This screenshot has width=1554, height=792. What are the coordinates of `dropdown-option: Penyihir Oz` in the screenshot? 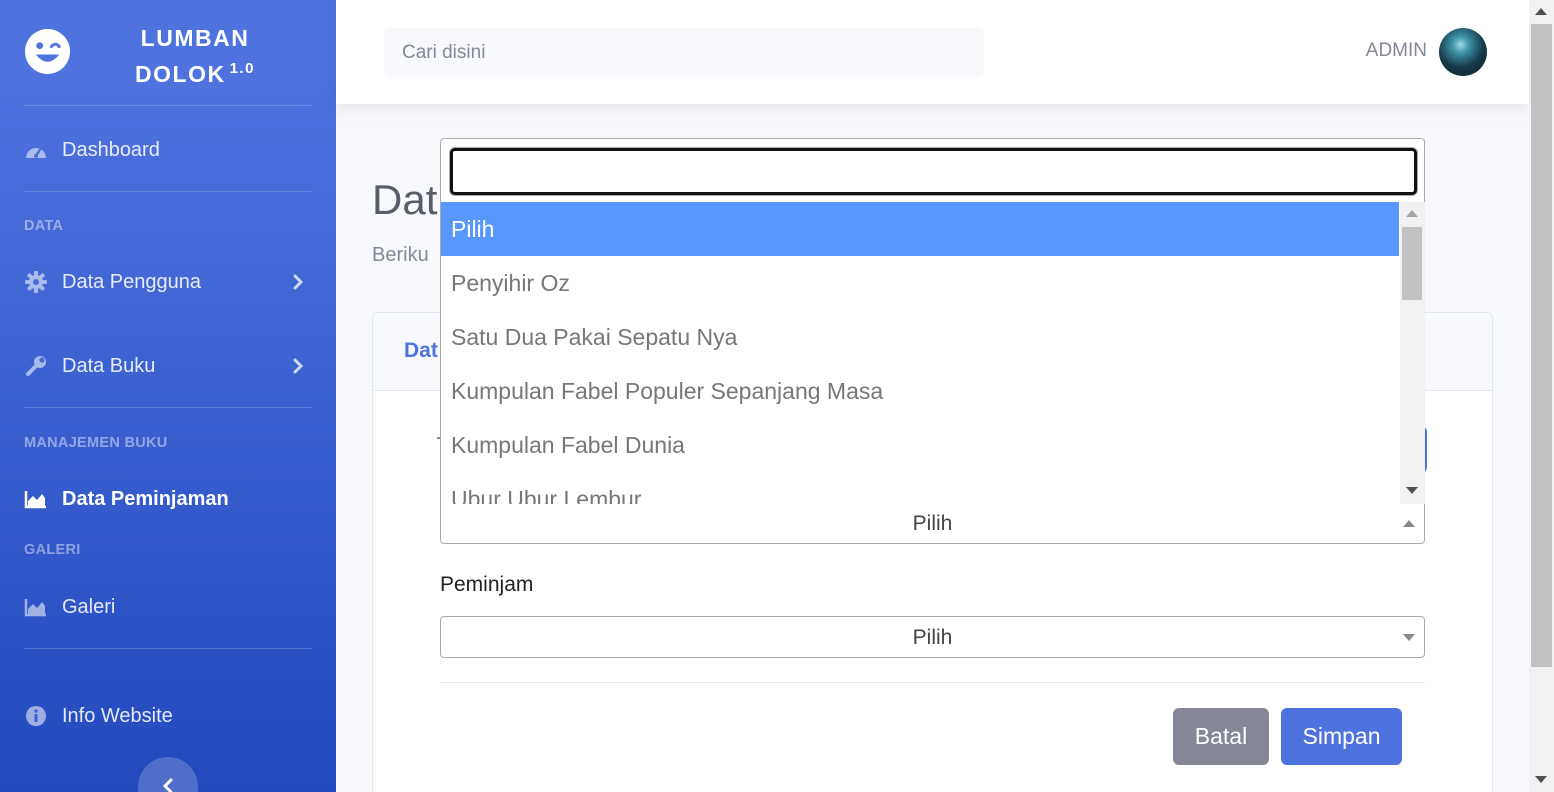 It's located at (920, 283).